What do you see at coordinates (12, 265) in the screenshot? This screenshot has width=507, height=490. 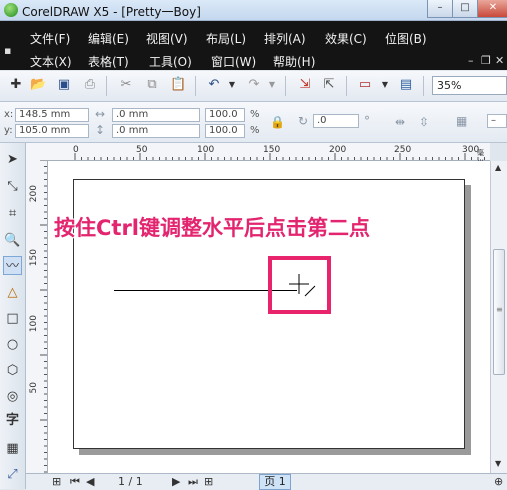 I see `freehand-tool-icon: 〰` at bounding box center [12, 265].